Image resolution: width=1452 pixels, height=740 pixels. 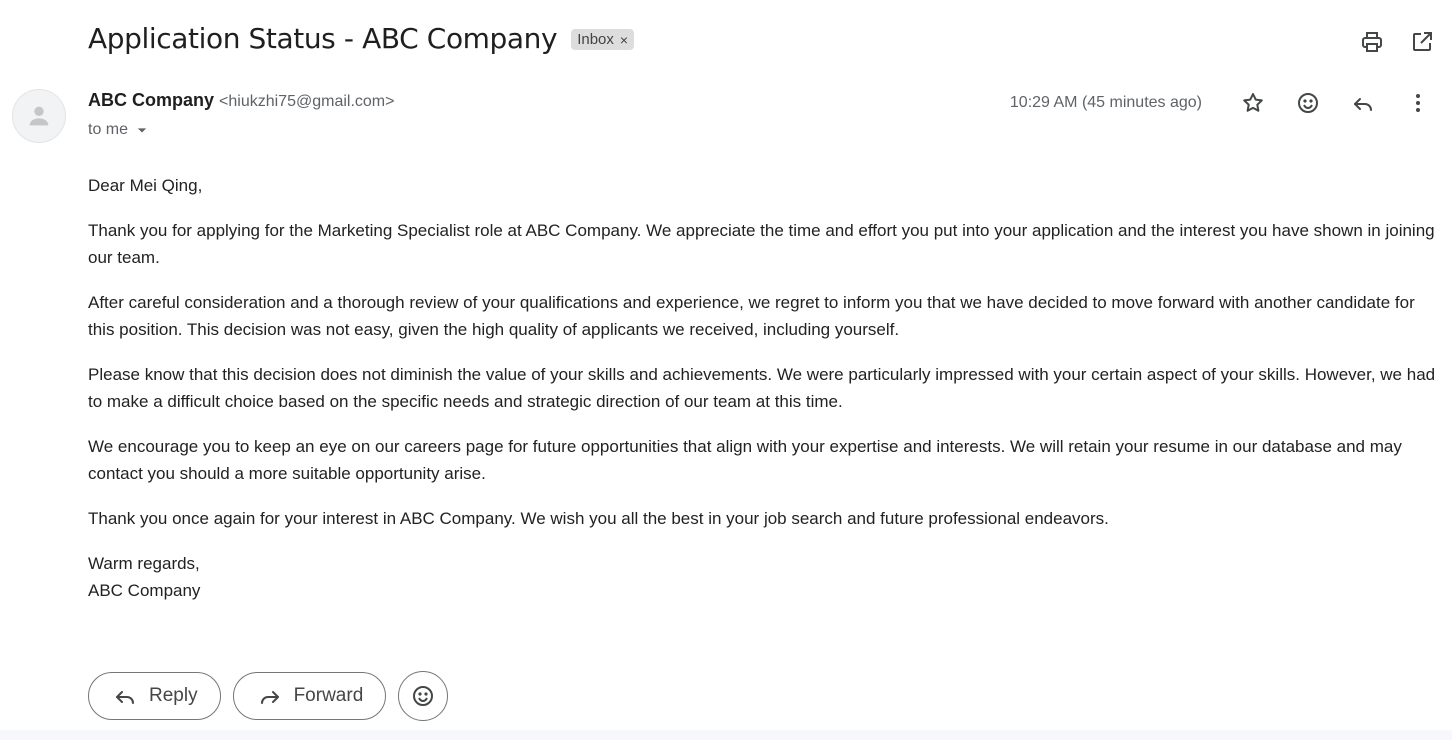 I want to click on forward-button: Forward, so click(x=309, y=696).